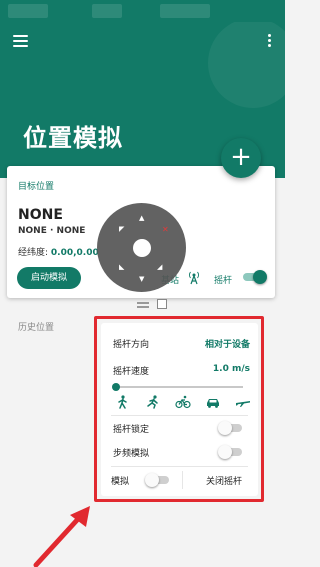  I want to click on direction-row: 摇杆方向 相对于设备, so click(181, 344).